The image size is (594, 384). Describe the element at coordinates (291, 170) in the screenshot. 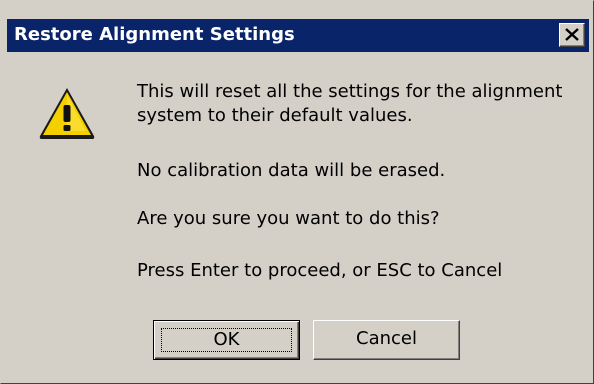

I see `message-calibration: No calibration data will be erased.` at that location.